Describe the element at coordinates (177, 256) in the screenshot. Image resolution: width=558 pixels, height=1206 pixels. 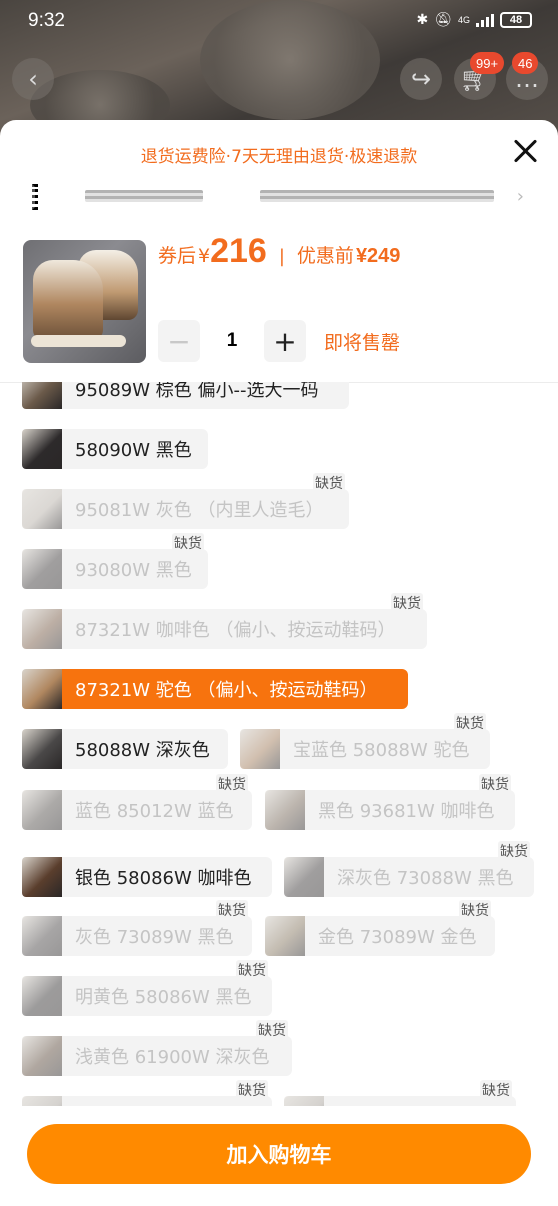
I see `coupon-price-label: 券后` at that location.